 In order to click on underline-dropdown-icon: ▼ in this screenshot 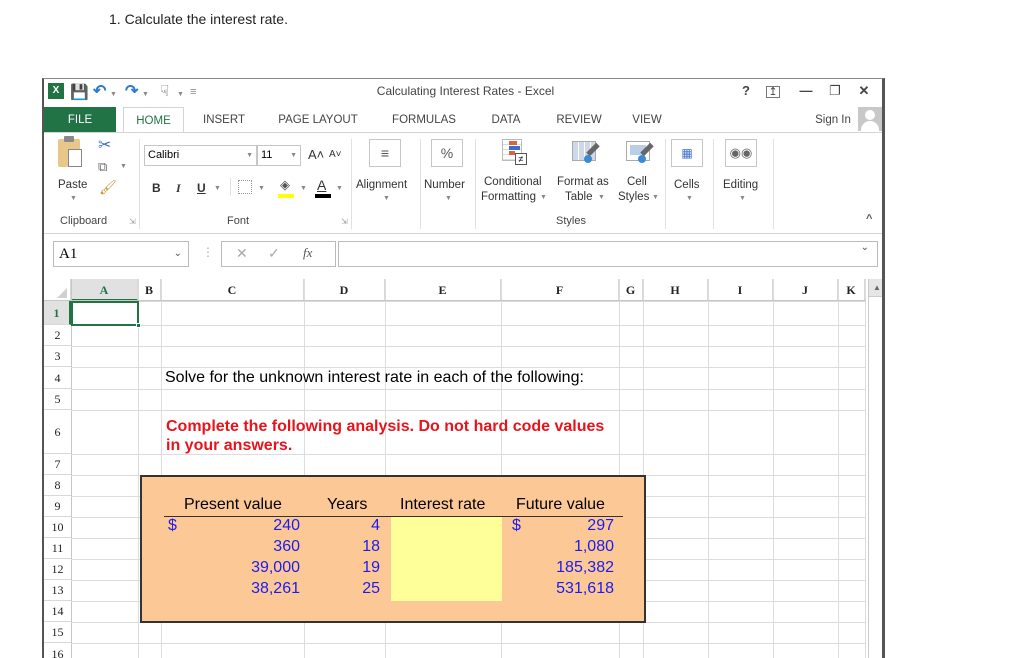, I will do `click(217, 188)`.